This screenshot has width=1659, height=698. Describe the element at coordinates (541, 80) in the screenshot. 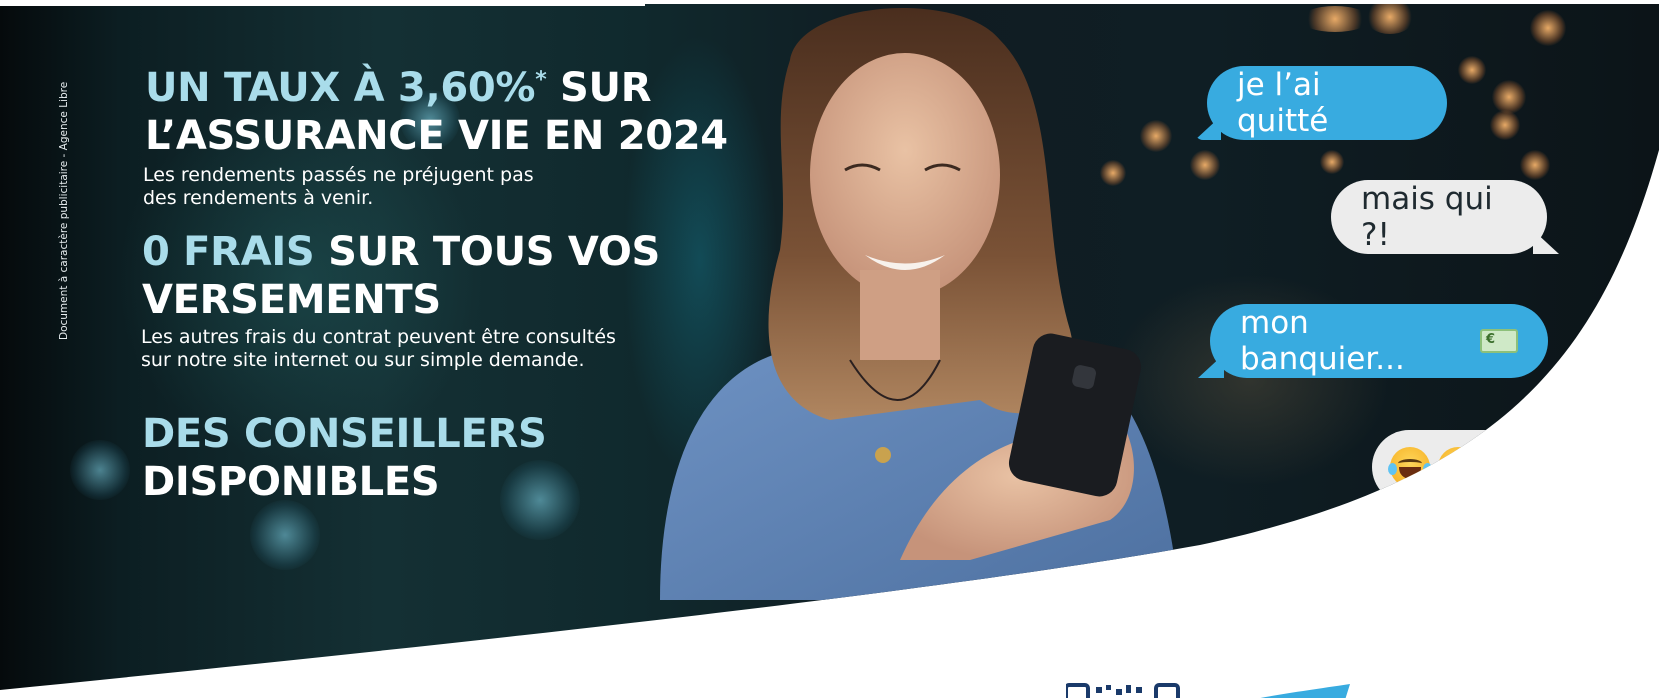

I see `asterisk-mark: *` at that location.